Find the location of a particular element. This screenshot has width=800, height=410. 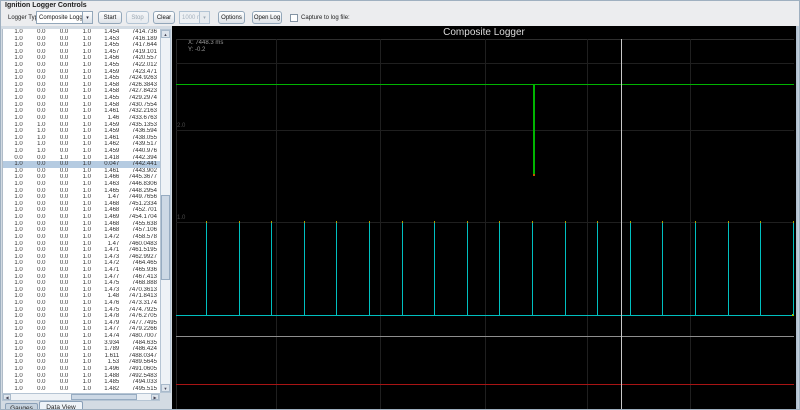

table-row: 1.0 0.0 0.0 1.0 1.479 7477.7495 is located at coordinates (81, 323).